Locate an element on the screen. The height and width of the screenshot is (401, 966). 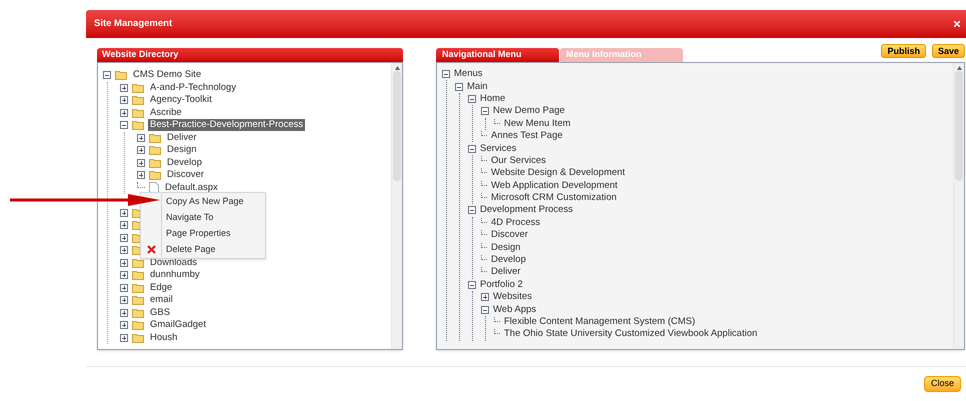
menu-tree-item: Home is located at coordinates (493, 98).